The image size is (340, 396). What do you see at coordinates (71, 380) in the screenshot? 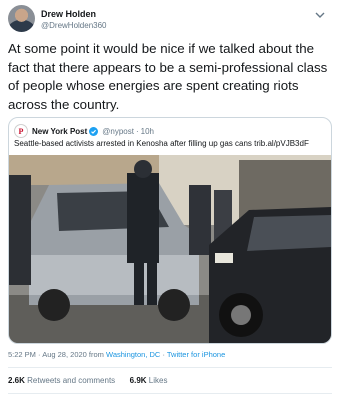
I see `retweets-label: Retweets and comments` at bounding box center [71, 380].